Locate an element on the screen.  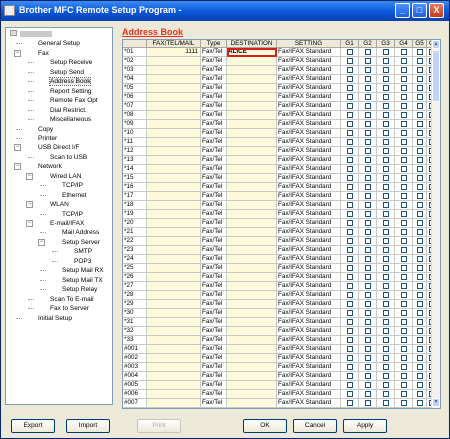
tree-item: Fax to Server is located at coordinates (69, 308).